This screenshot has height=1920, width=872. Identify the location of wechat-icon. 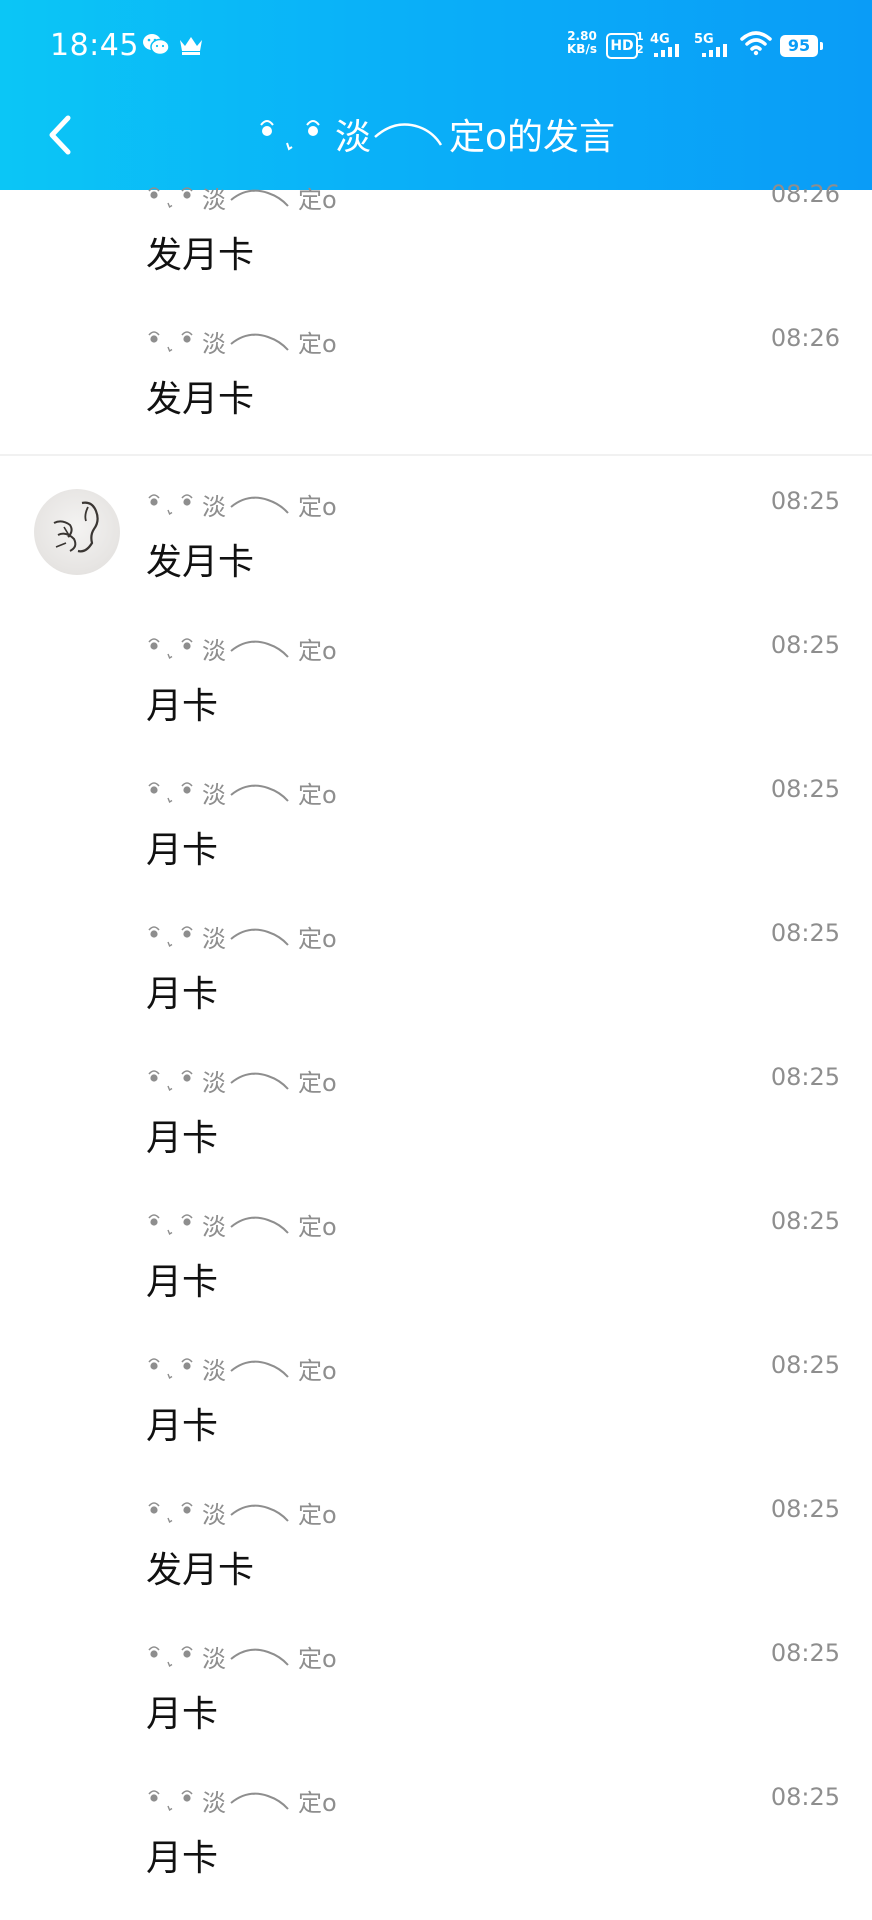
(156, 47).